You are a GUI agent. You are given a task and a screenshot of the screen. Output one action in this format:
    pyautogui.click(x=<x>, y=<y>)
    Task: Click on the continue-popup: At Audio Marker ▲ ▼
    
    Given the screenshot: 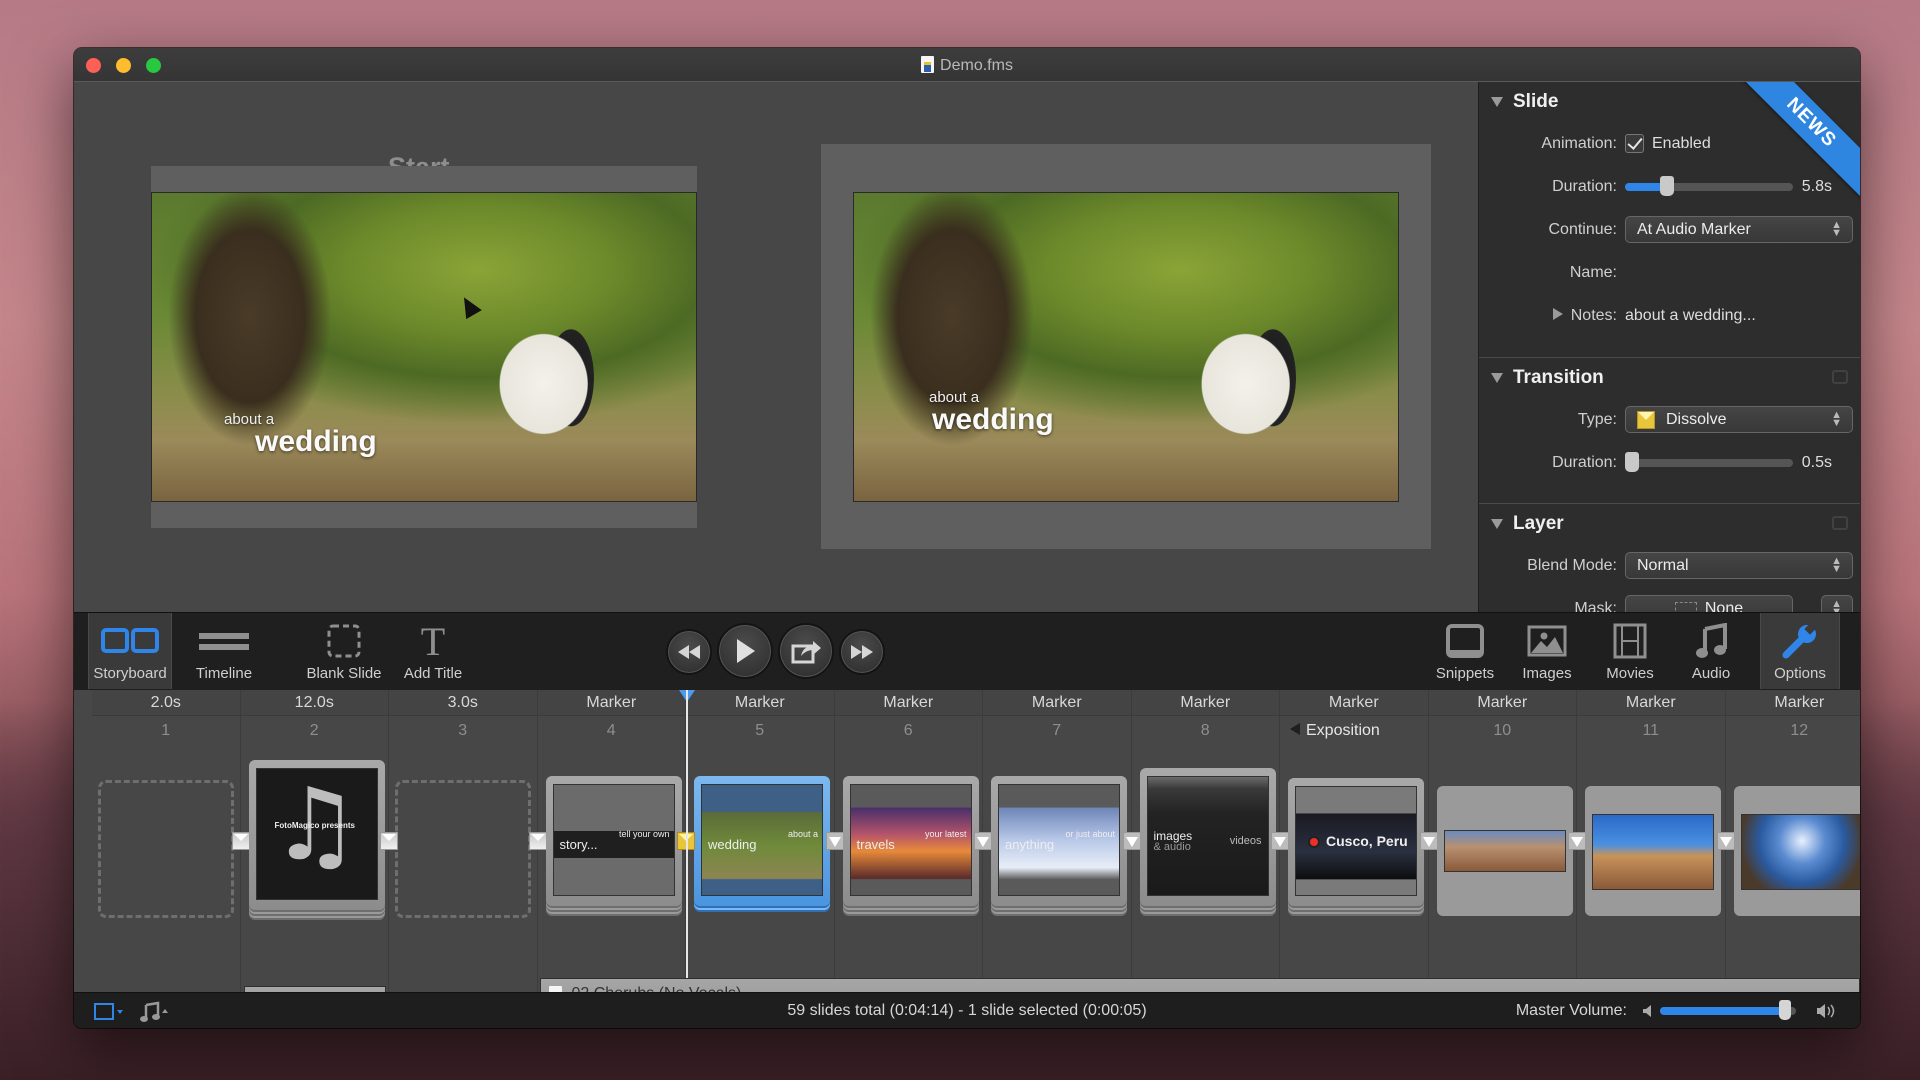 What is the action you would take?
    pyautogui.click(x=1739, y=229)
    